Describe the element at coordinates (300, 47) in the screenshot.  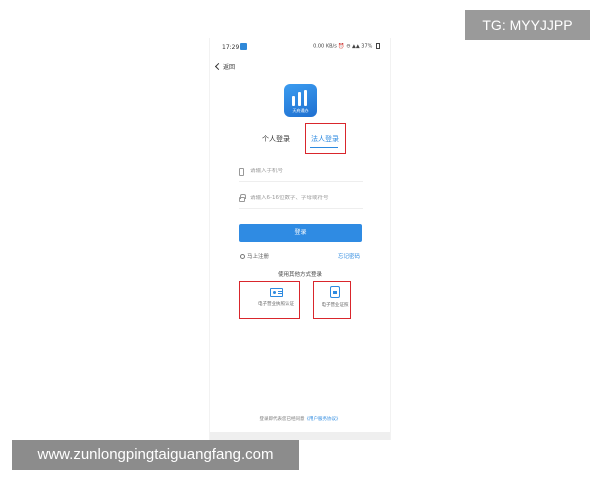
I see `status-bar: 17:29 0.00 KB/s ⏰ ⊖ ▲▲ 37%` at that location.